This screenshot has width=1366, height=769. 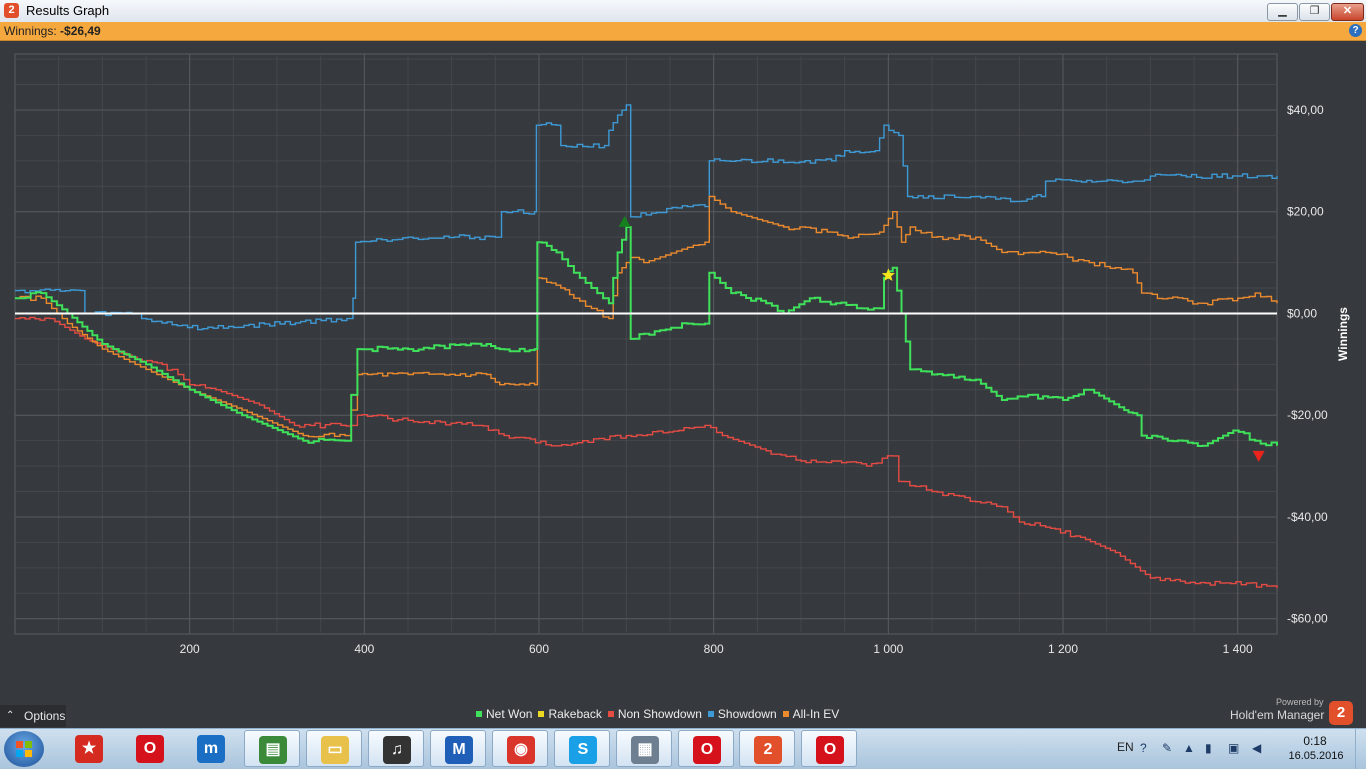 I want to click on volume-icon: ◀, so click(x=1256, y=748).